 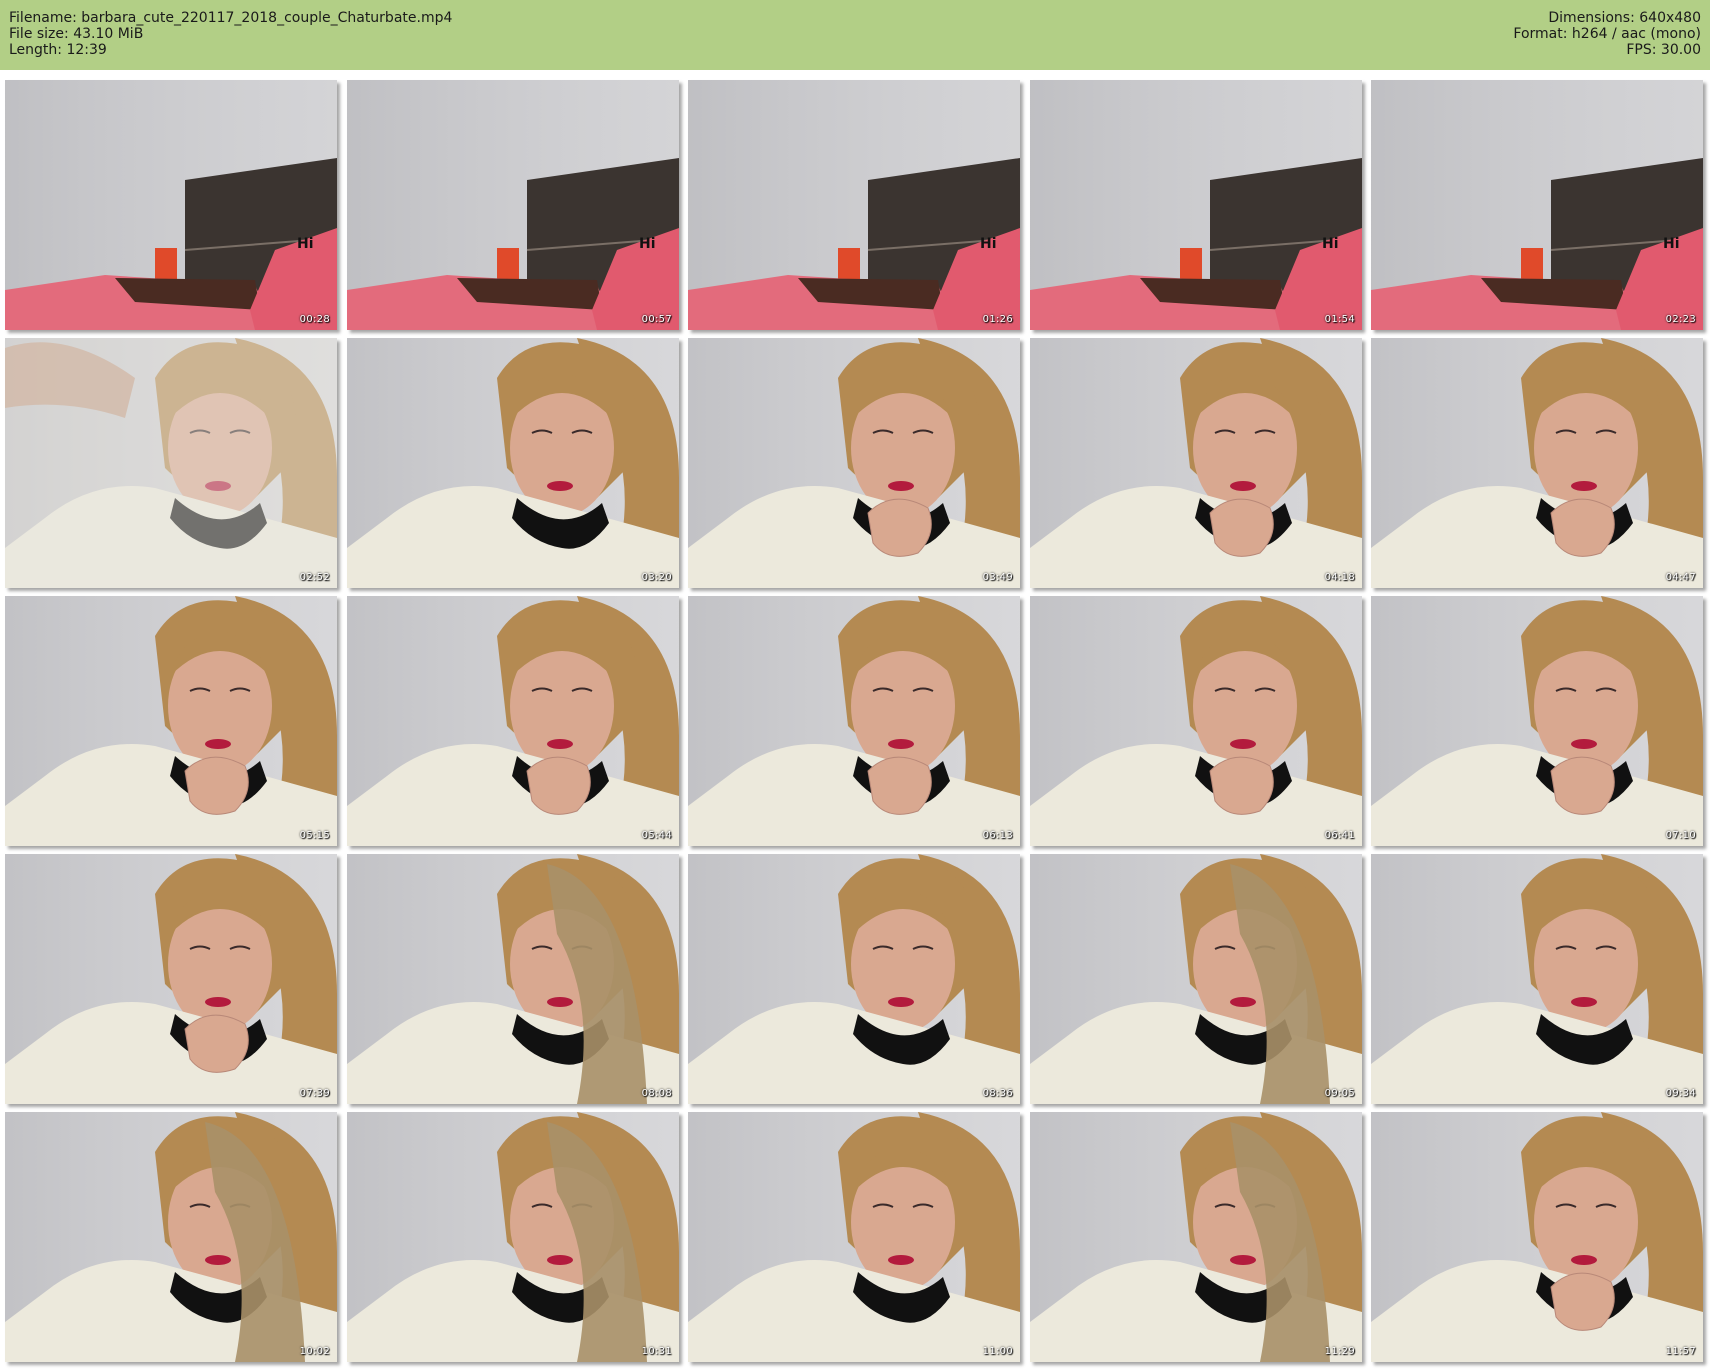 What do you see at coordinates (997, 1093) in the screenshot?
I see `timestamp-label: 08:36` at bounding box center [997, 1093].